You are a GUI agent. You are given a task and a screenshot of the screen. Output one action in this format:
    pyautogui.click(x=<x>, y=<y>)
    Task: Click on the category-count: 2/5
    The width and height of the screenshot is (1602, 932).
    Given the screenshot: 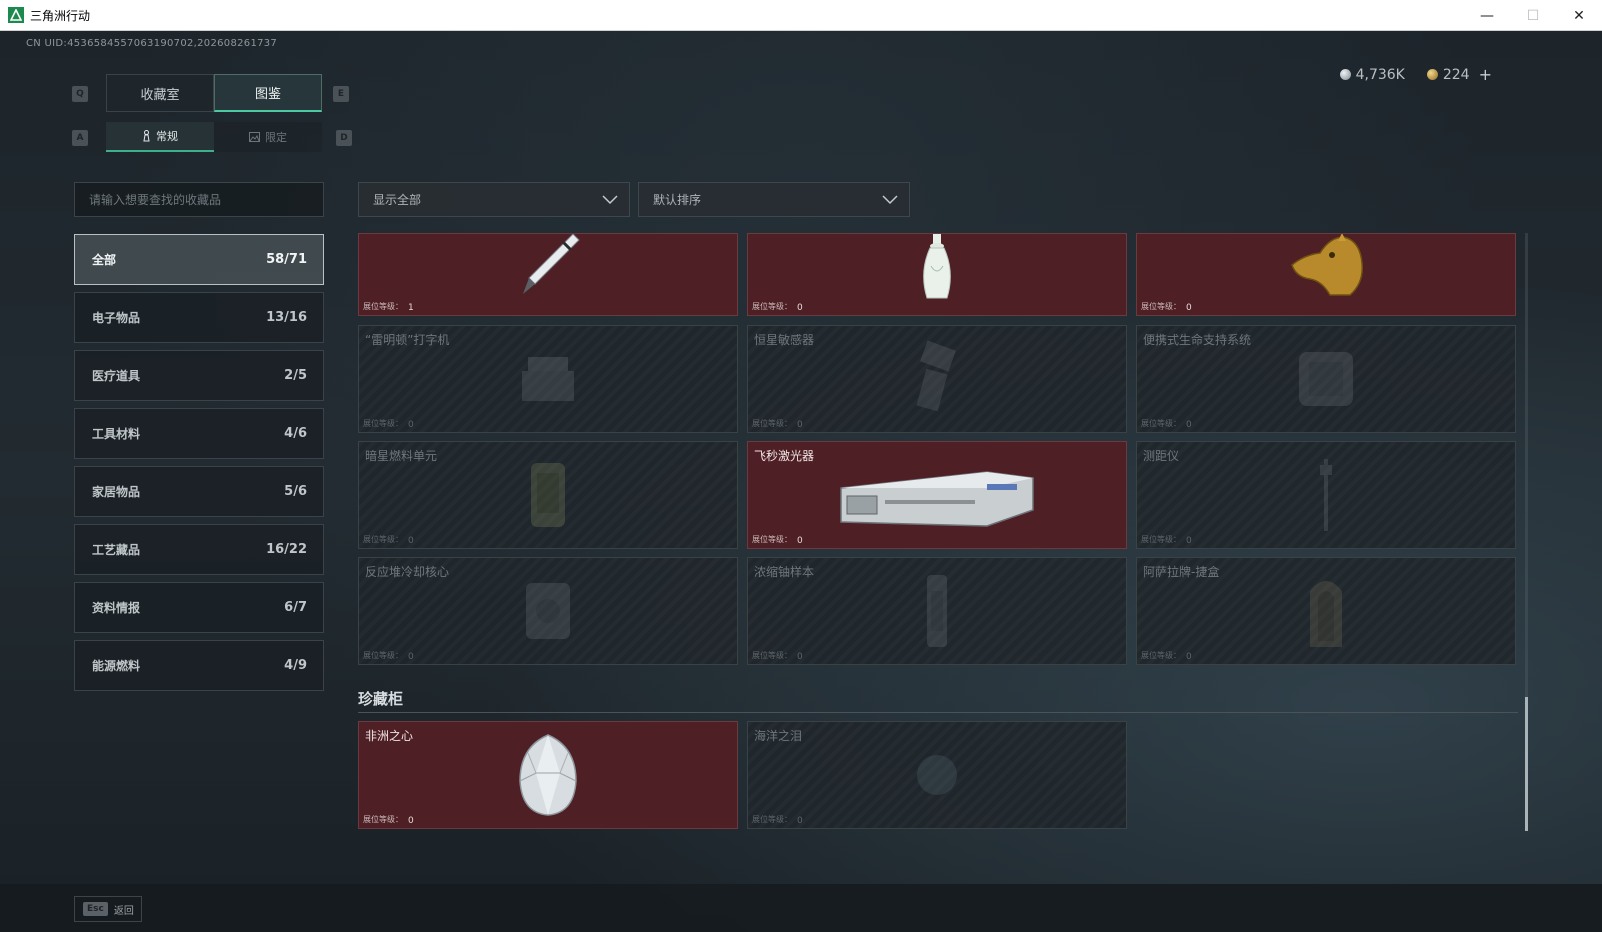 What is the action you would take?
    pyautogui.click(x=295, y=375)
    